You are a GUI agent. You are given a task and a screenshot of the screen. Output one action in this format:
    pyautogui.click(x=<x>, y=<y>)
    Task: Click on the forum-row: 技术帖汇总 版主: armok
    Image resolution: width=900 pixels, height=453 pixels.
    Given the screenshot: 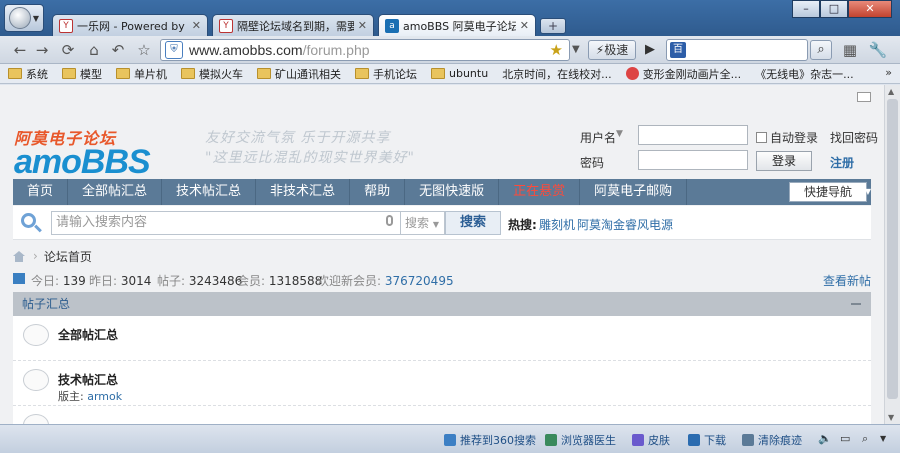 What is the action you would take?
    pyautogui.click(x=442, y=383)
    